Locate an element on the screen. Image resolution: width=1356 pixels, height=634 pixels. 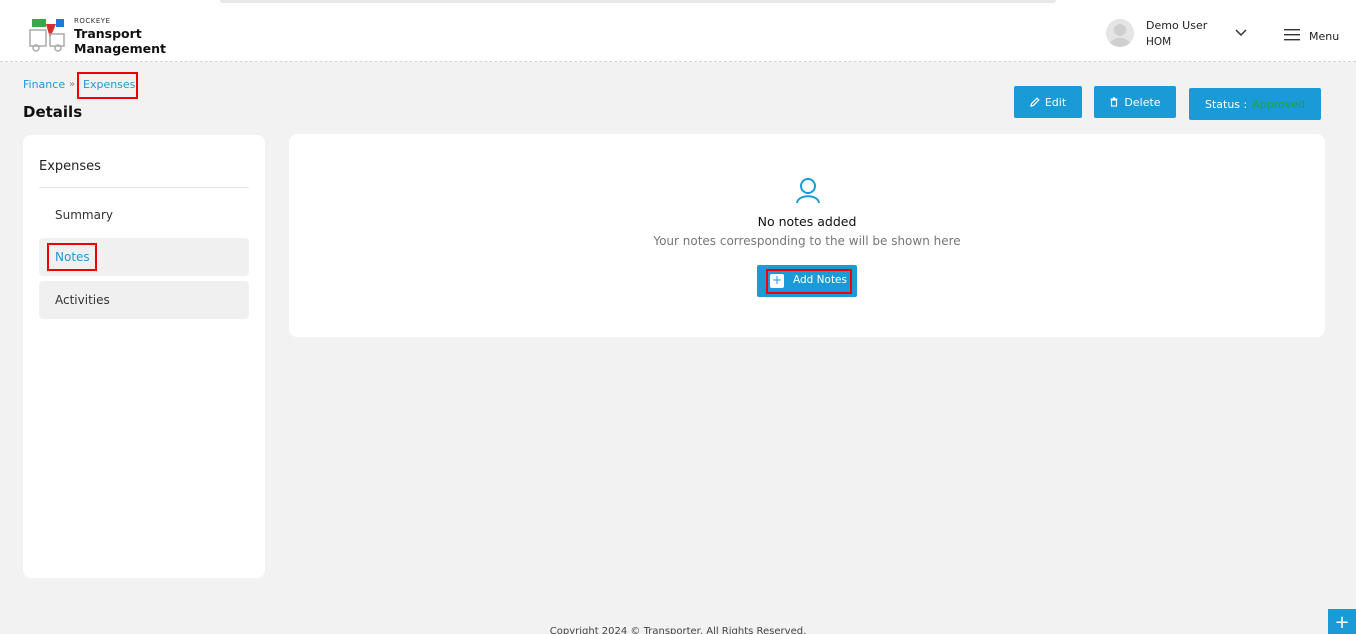
highlight-box-add-notes is located at coordinates (809, 281).